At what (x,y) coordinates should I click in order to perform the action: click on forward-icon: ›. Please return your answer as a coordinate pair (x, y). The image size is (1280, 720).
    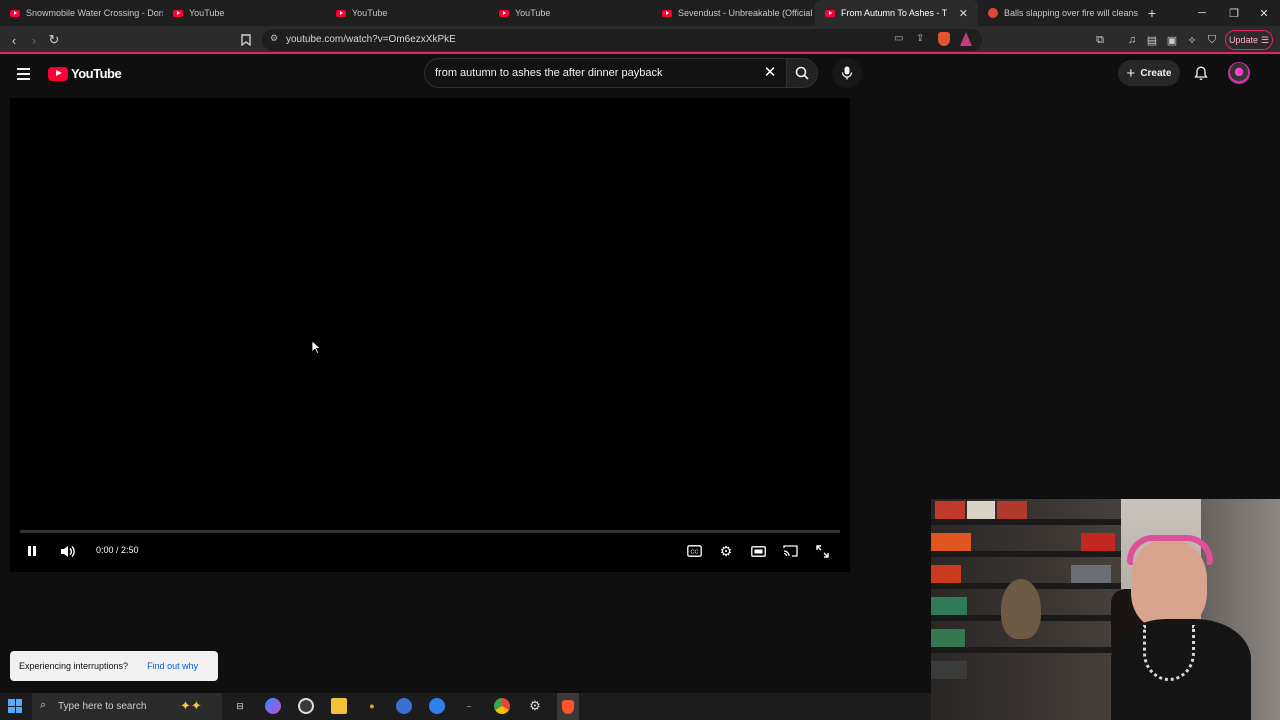
    Looking at the image, I should click on (34, 40).